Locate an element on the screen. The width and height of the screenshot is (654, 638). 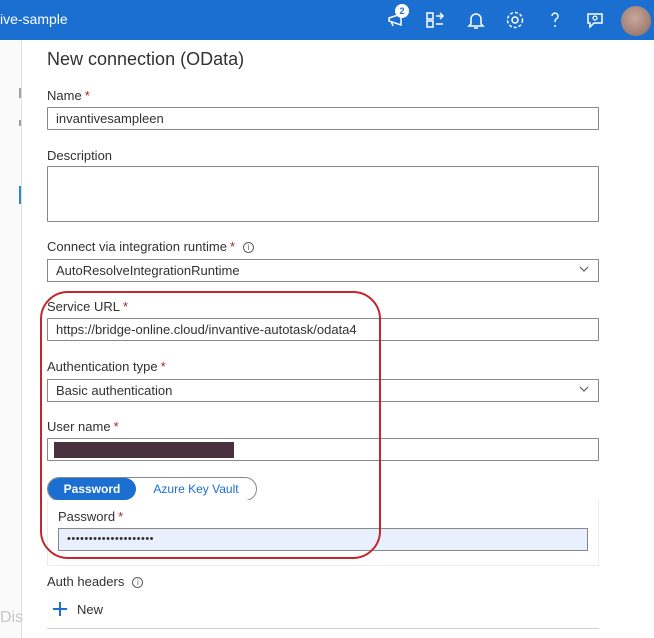
name-input is located at coordinates (323, 118).